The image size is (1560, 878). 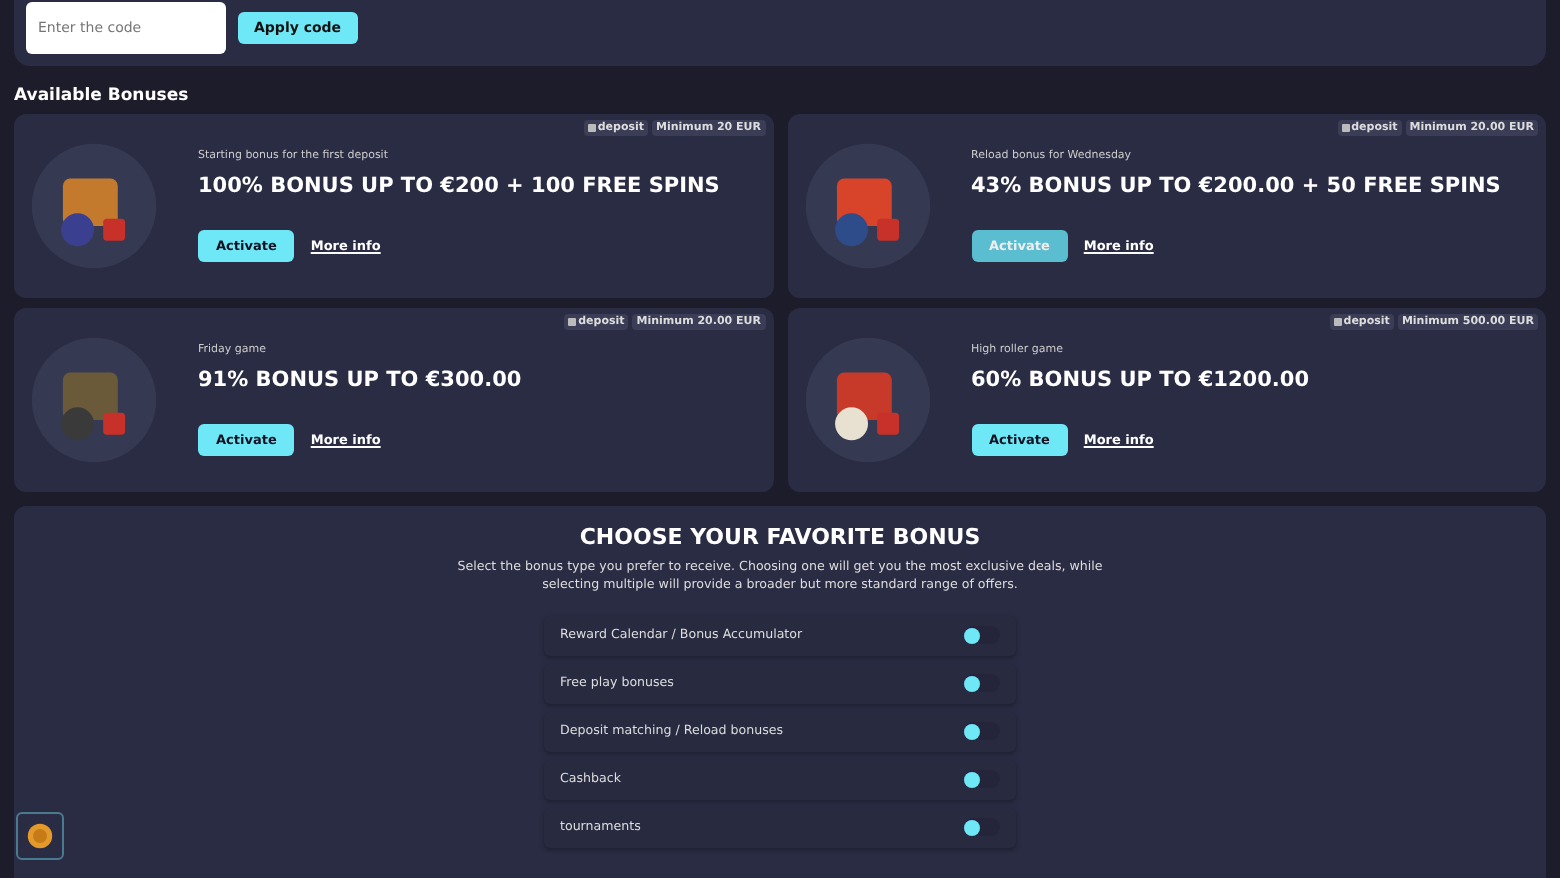 I want to click on bonus-title: 60% BONUS UP TO €1200.00, so click(x=1140, y=380).